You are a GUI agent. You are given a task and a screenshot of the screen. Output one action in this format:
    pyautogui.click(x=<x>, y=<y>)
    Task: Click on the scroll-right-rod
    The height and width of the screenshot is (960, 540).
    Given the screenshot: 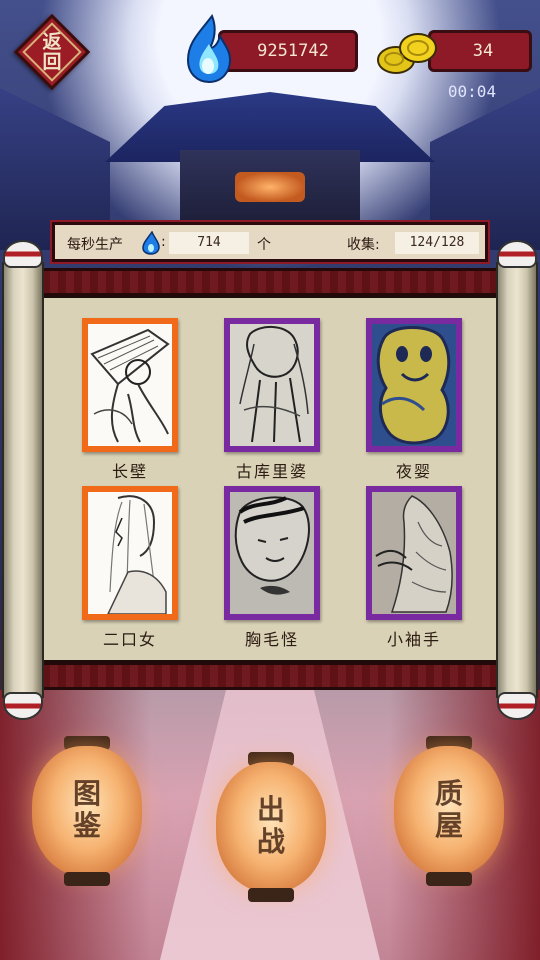 What is the action you would take?
    pyautogui.click(x=517, y=480)
    